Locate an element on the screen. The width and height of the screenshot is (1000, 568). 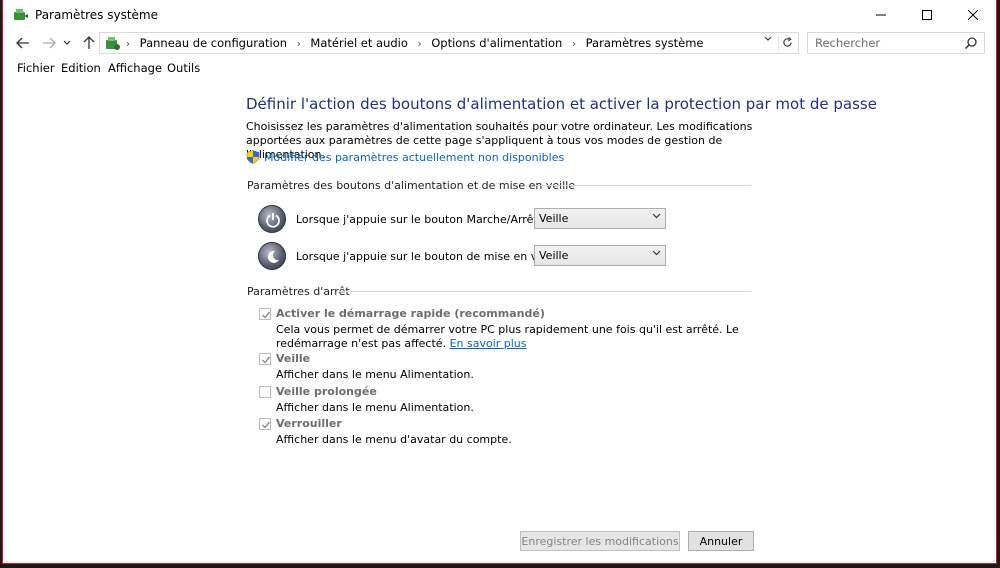
menu-tools: Outils is located at coordinates (183, 68).